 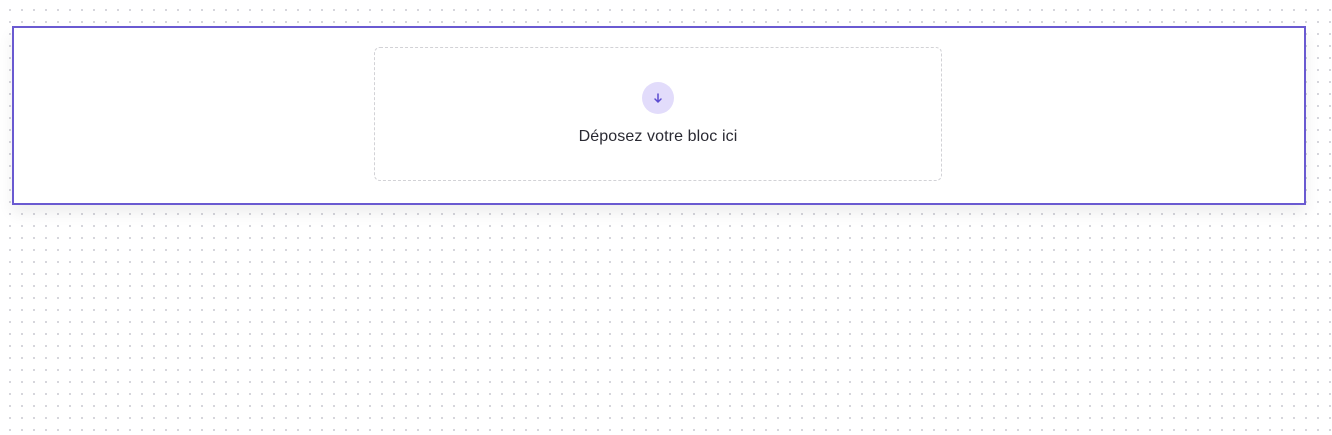 I want to click on arrow-down-glyph, so click(x=658, y=98).